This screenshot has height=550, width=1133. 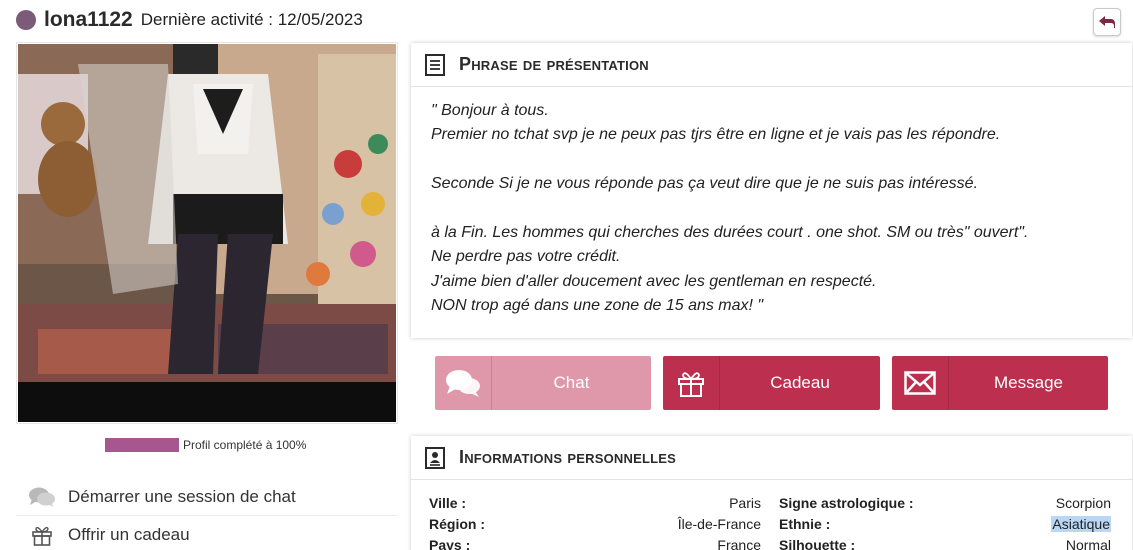 I want to click on profile-completion: Profil complété à 100%, so click(x=205, y=445).